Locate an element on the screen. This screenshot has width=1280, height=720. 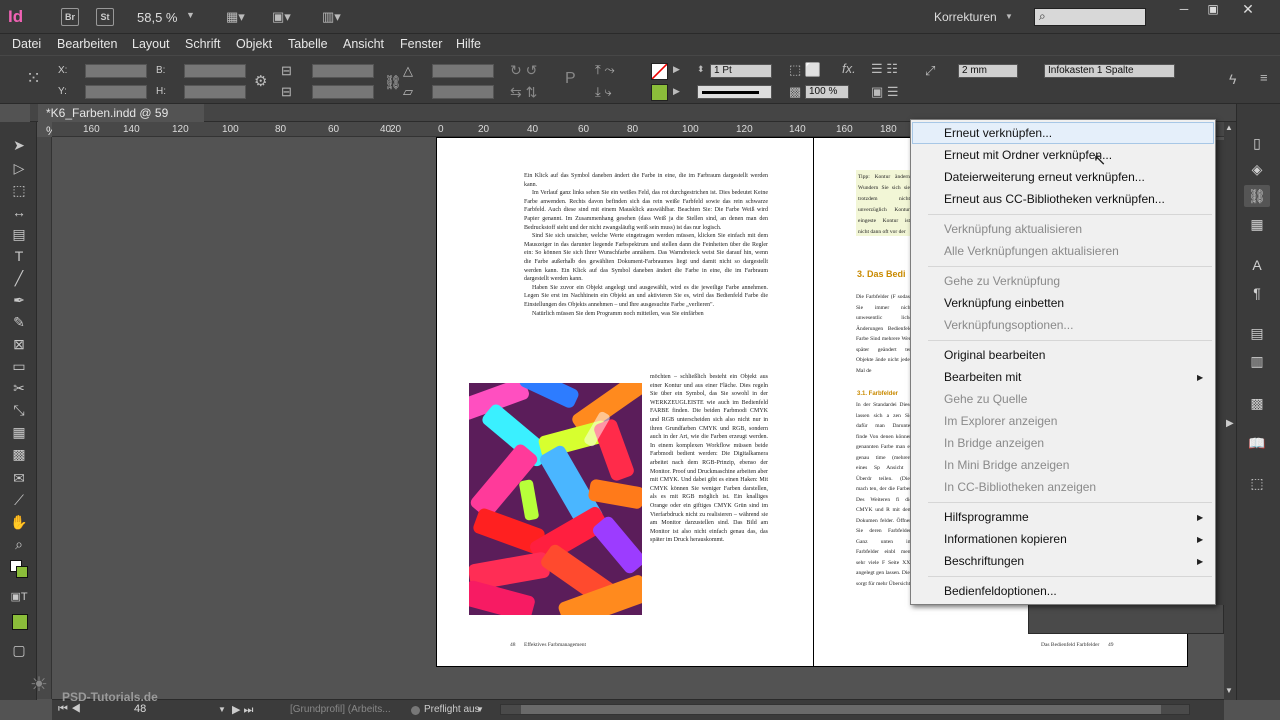
close-icon: ✕ is located at coordinates (1248, 9).